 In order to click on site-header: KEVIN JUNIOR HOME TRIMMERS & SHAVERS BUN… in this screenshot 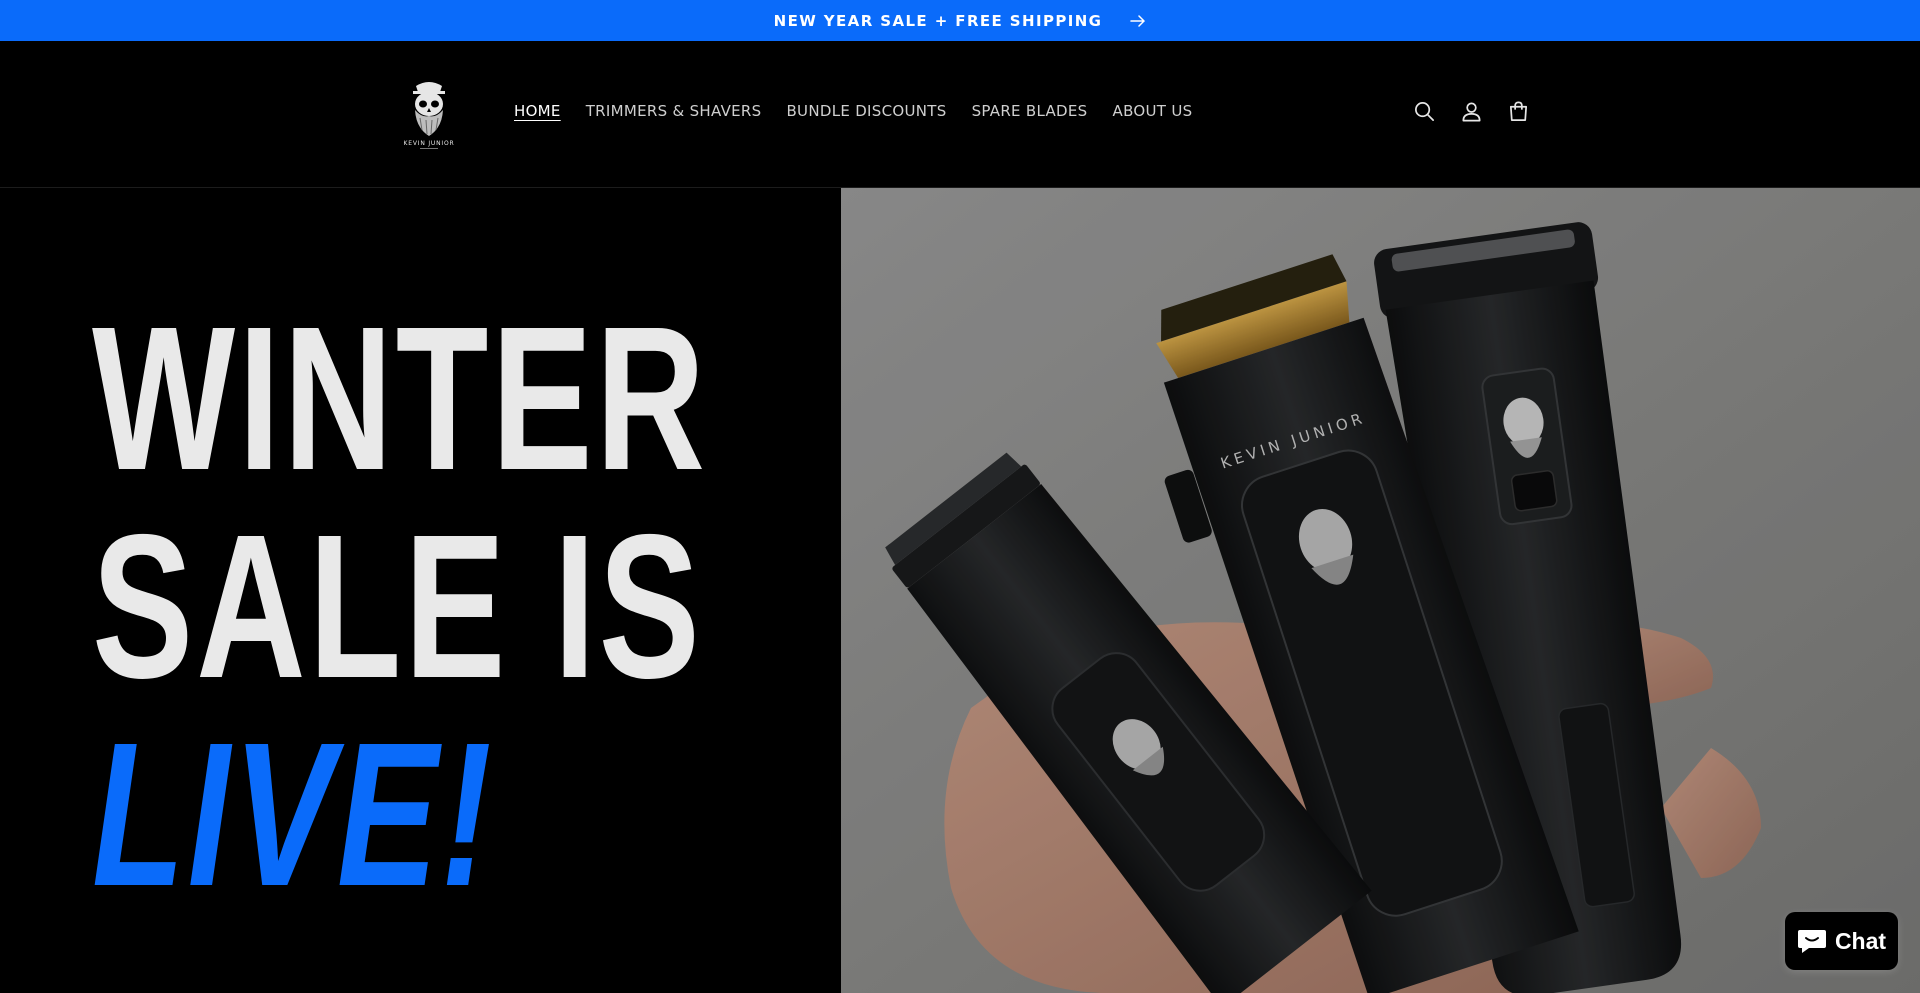, I will do `click(960, 114)`.